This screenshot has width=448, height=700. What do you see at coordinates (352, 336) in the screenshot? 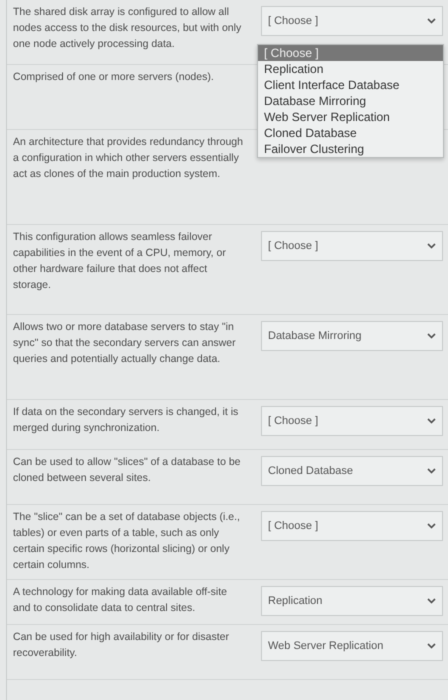
I see `answer-dropdown: Database Mirroring` at bounding box center [352, 336].